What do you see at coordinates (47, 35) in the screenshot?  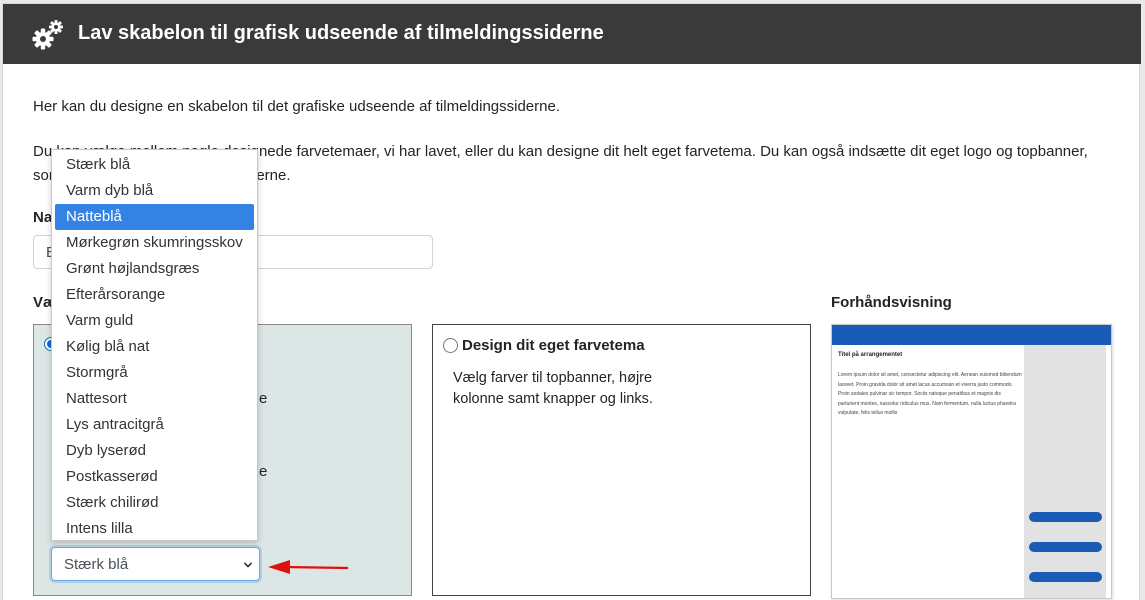 I see `gears-icon` at bounding box center [47, 35].